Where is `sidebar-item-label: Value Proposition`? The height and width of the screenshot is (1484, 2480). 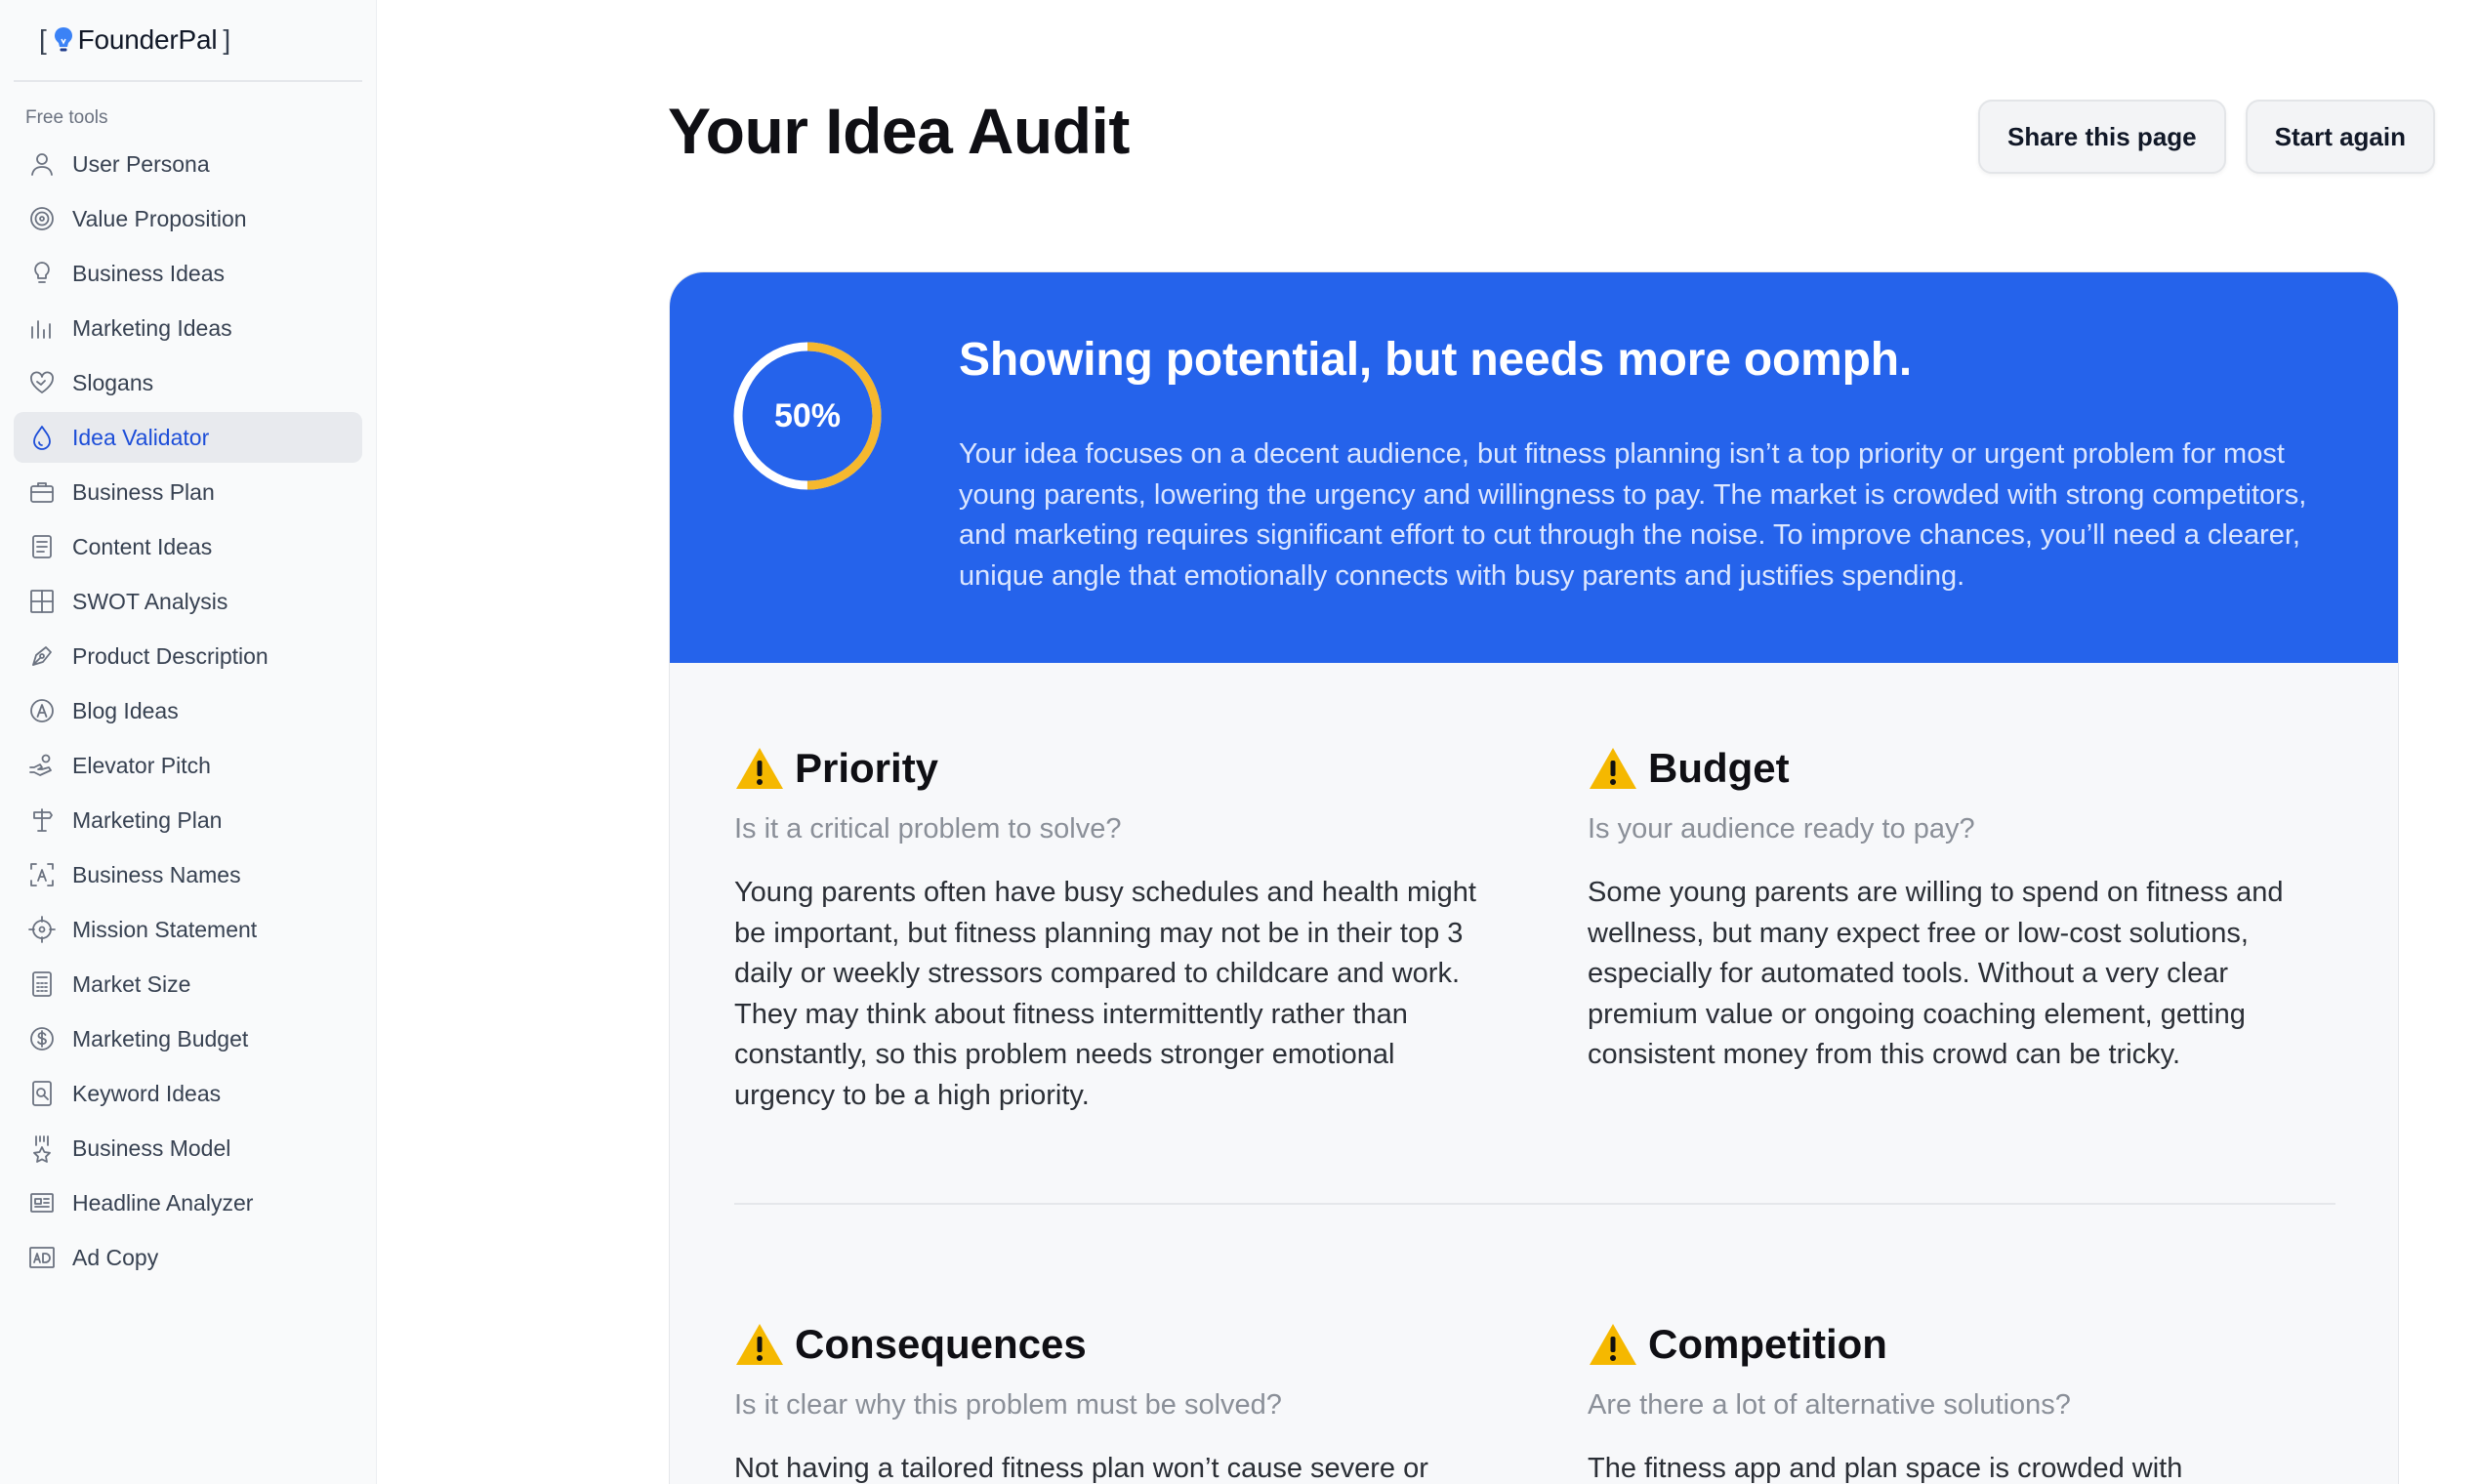 sidebar-item-label: Value Proposition is located at coordinates (159, 218).